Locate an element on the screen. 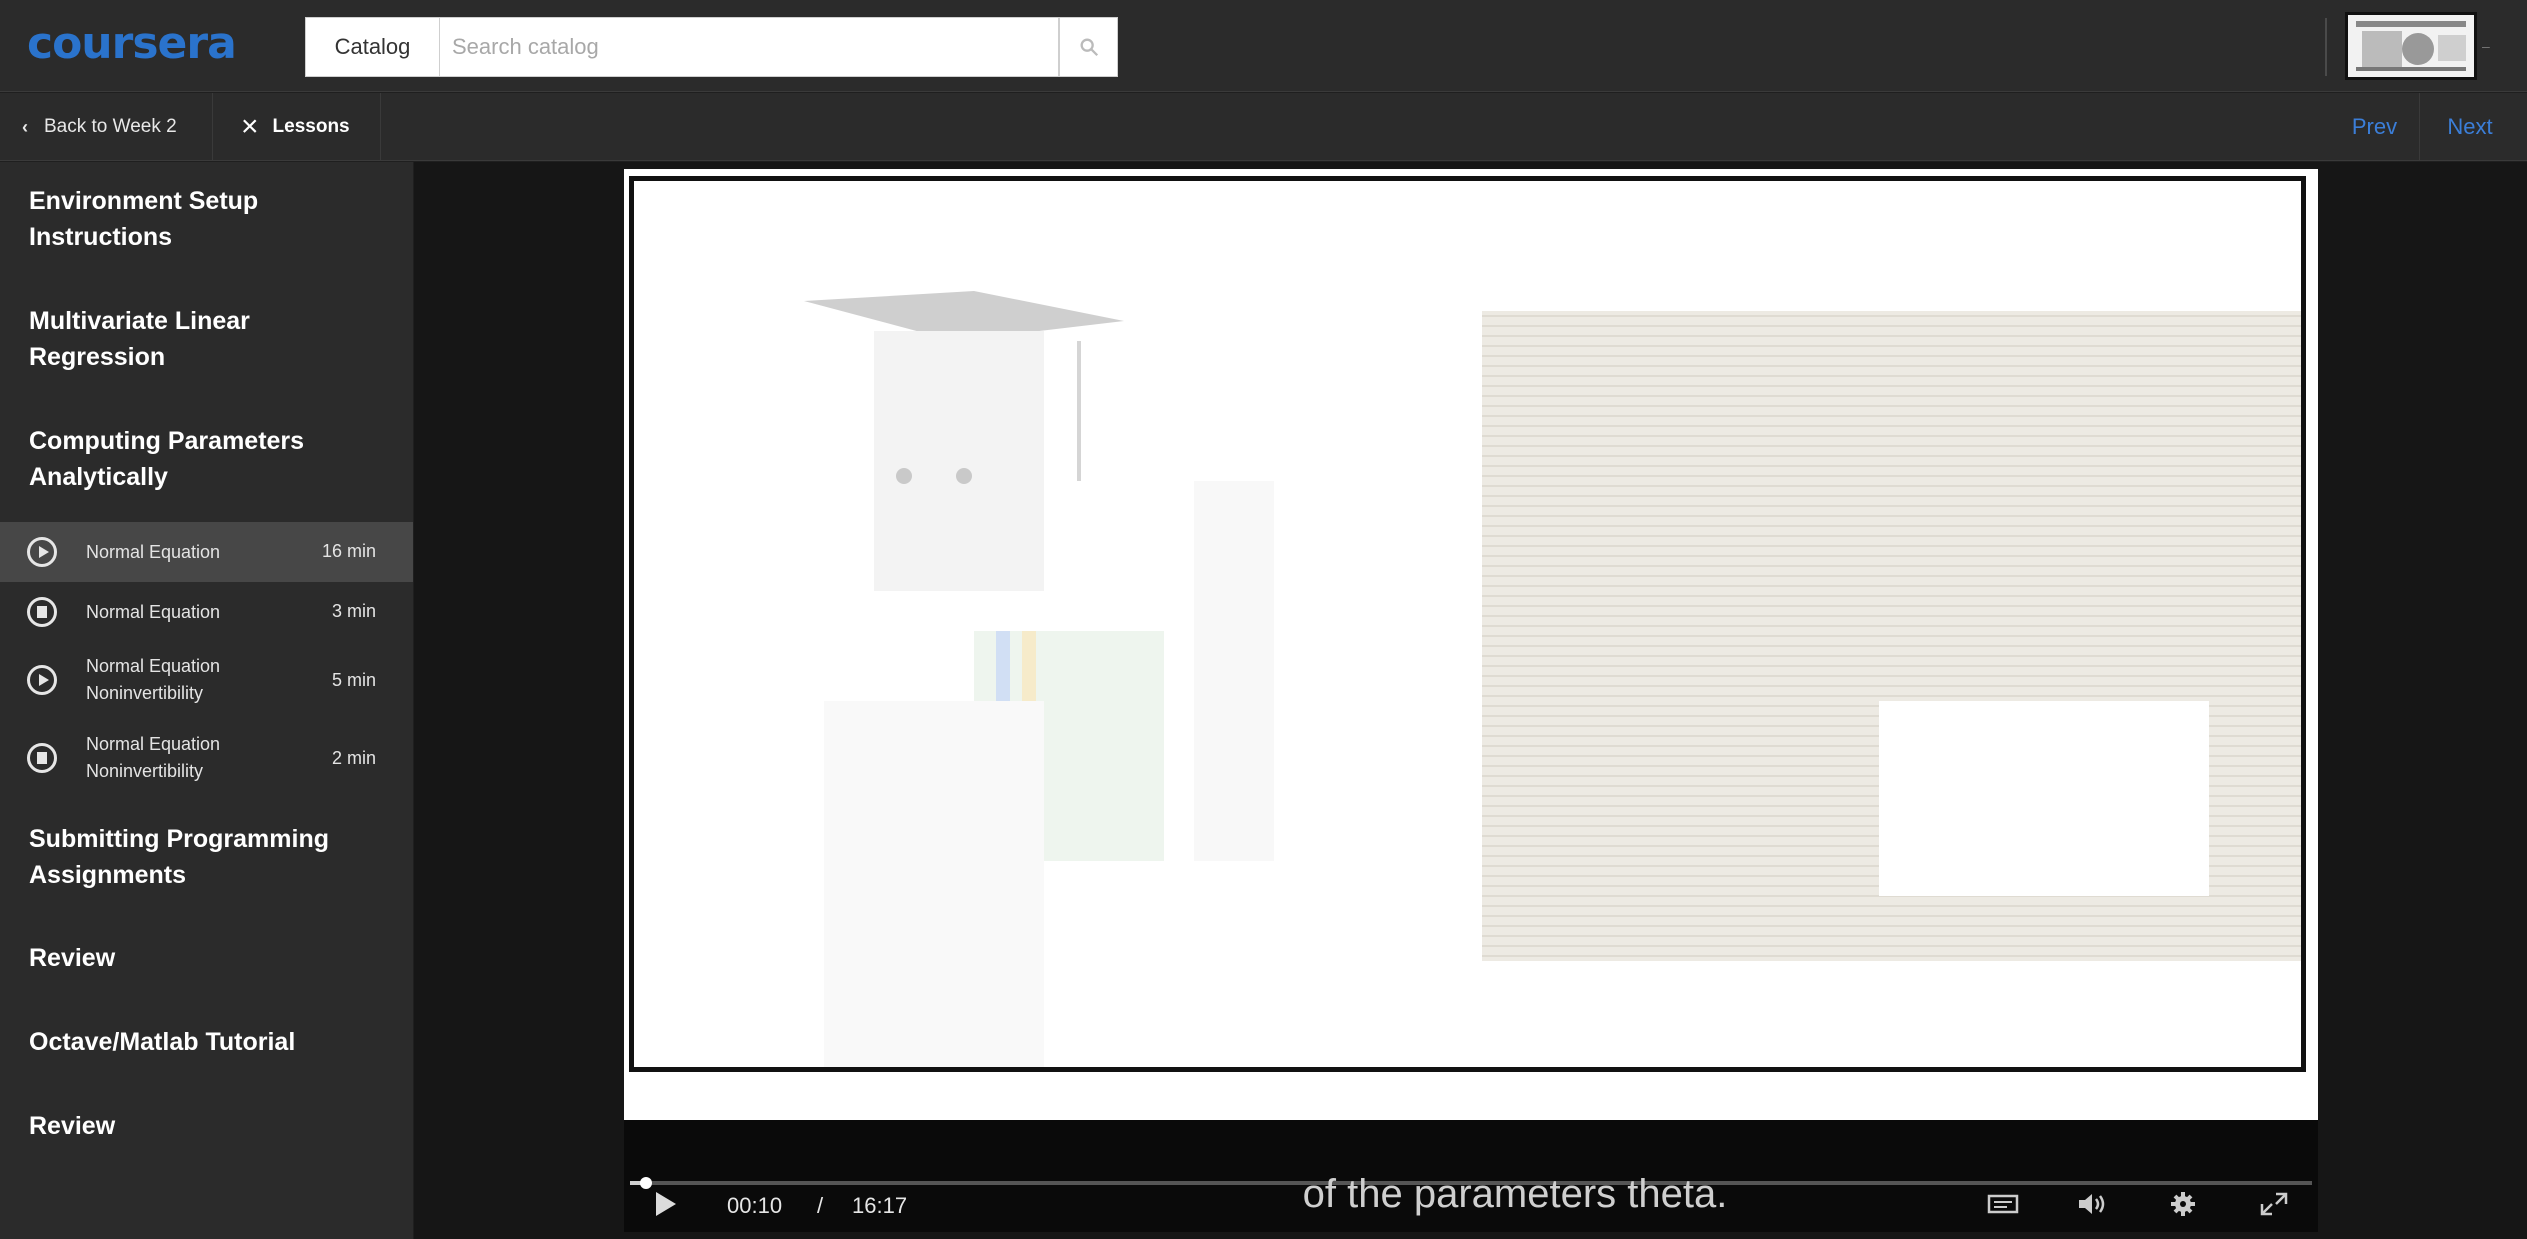  lesson-item: Normal Equation 16 min is located at coordinates (206, 552).